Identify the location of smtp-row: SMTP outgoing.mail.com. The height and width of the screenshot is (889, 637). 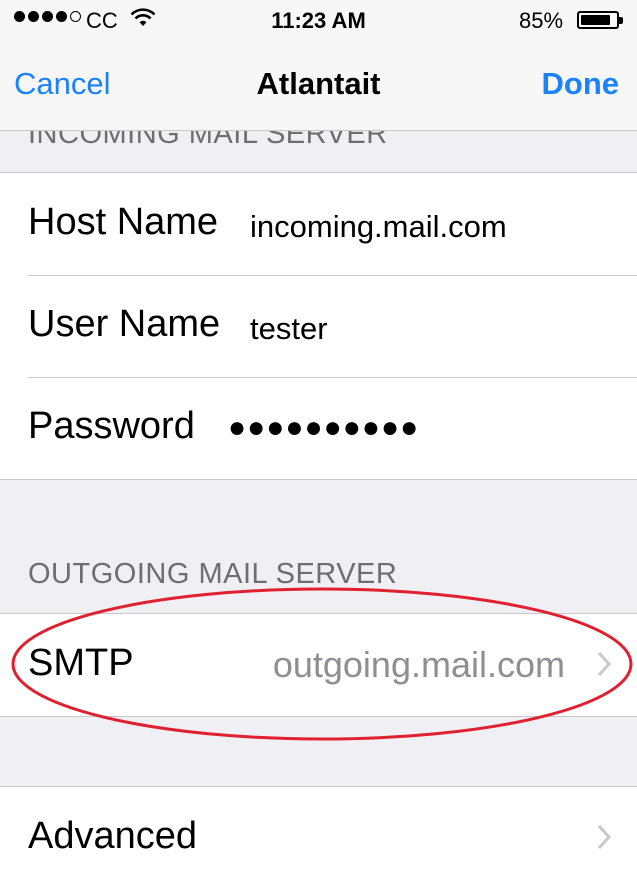
(318, 665).